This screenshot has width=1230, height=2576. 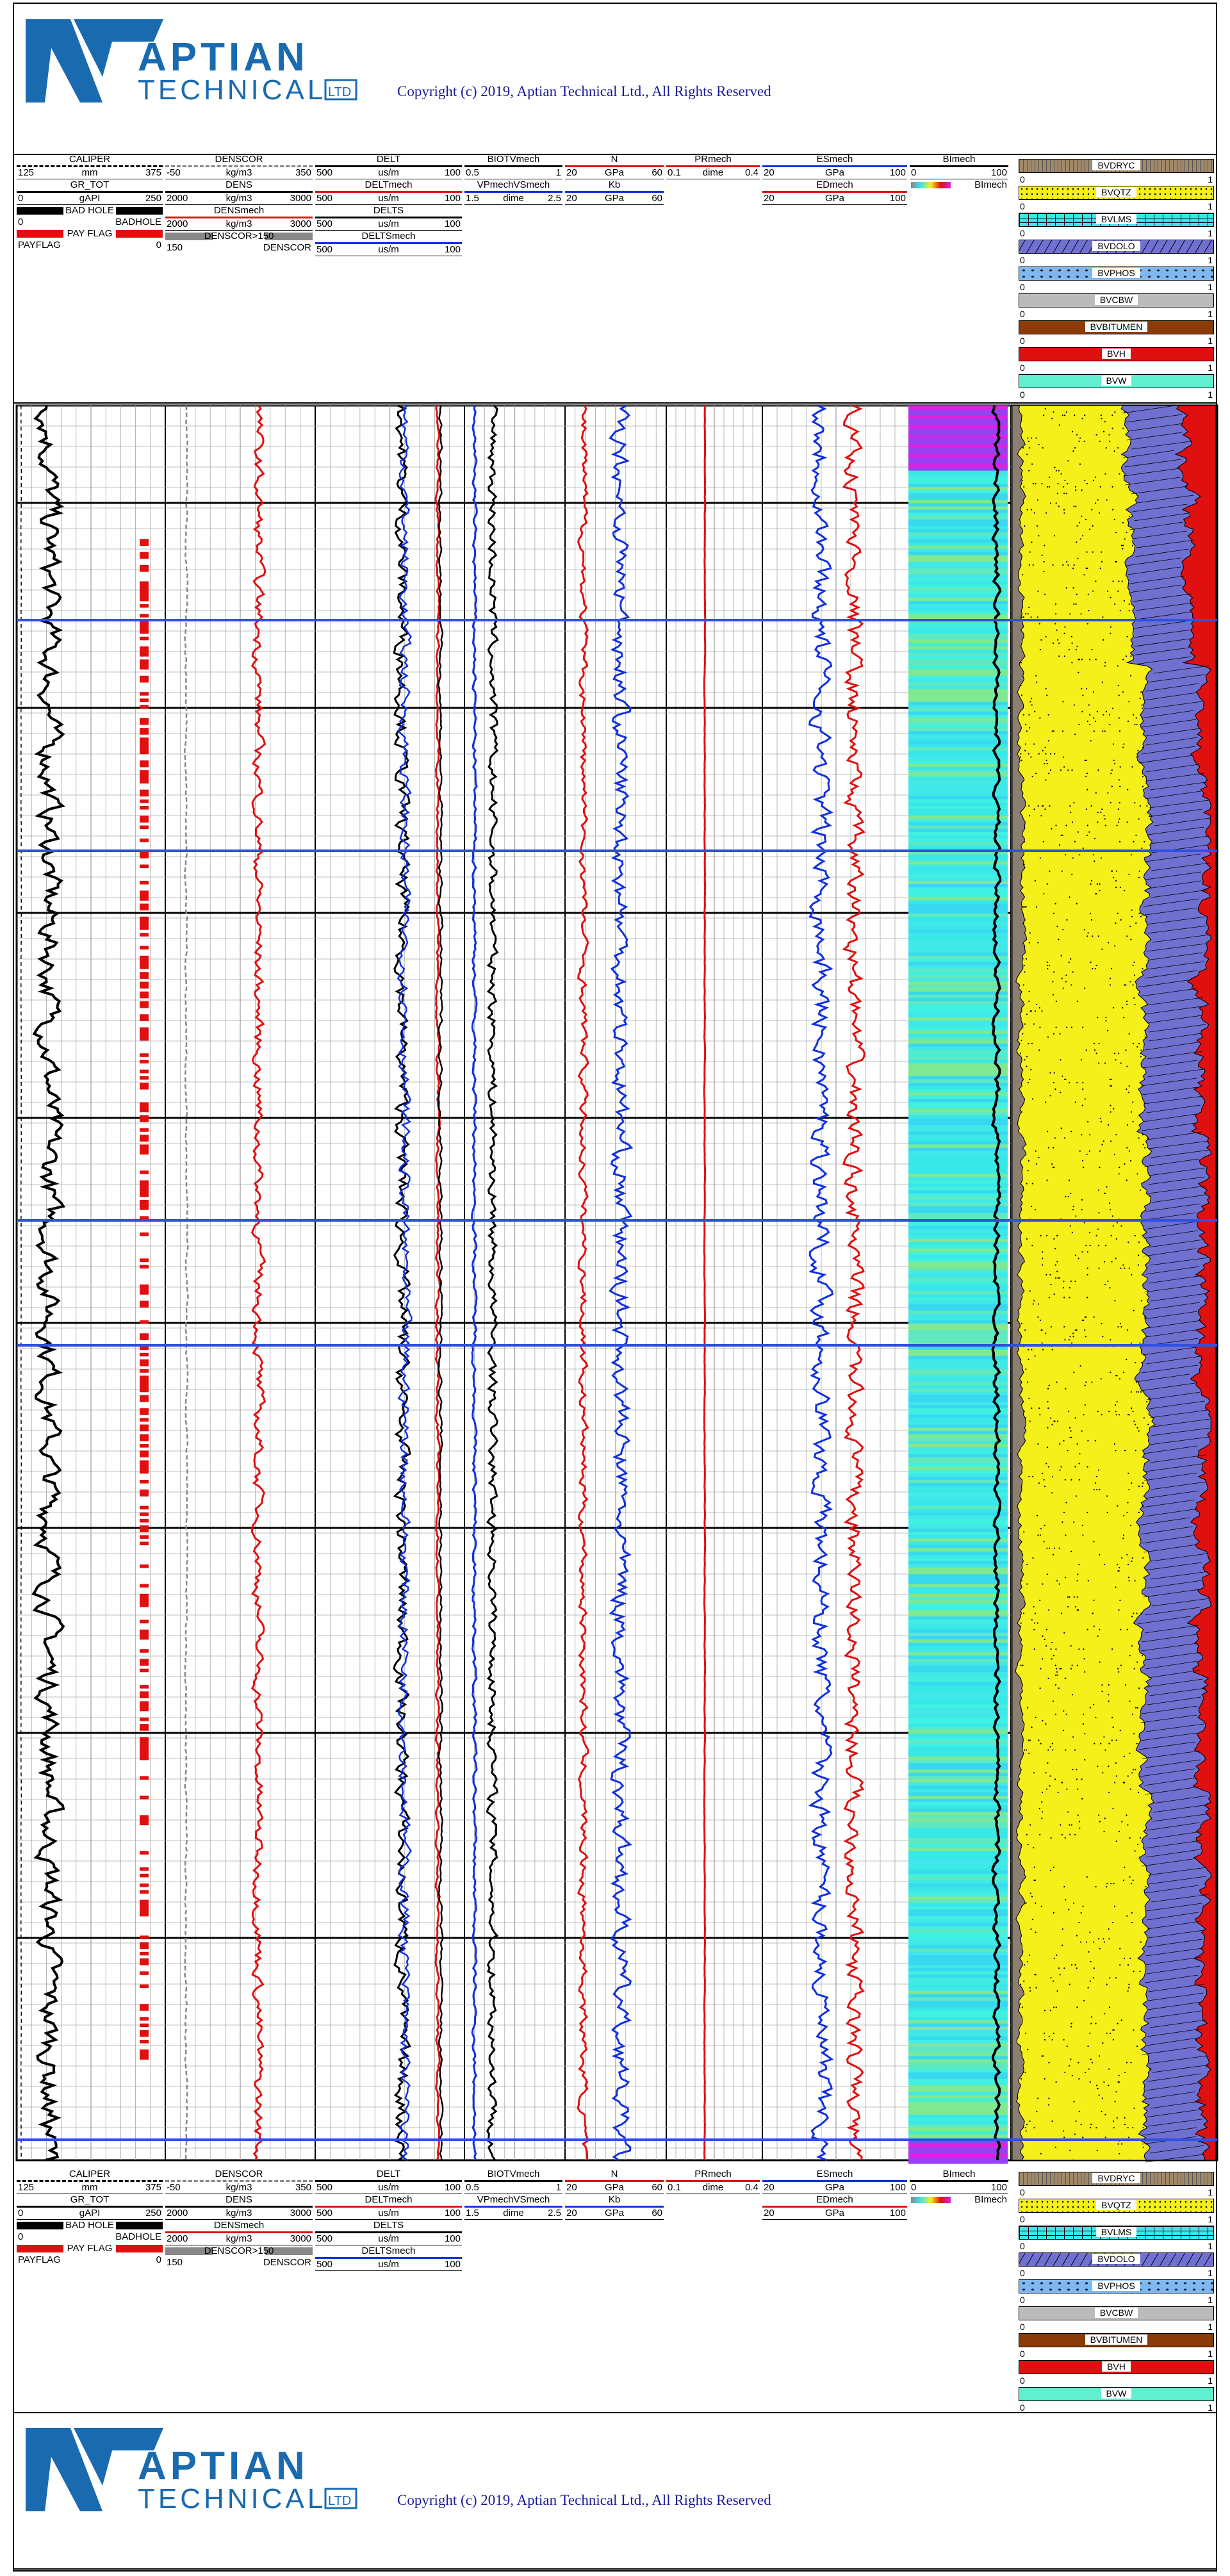 I want to click on curve-denscor, so click(x=186, y=1283).